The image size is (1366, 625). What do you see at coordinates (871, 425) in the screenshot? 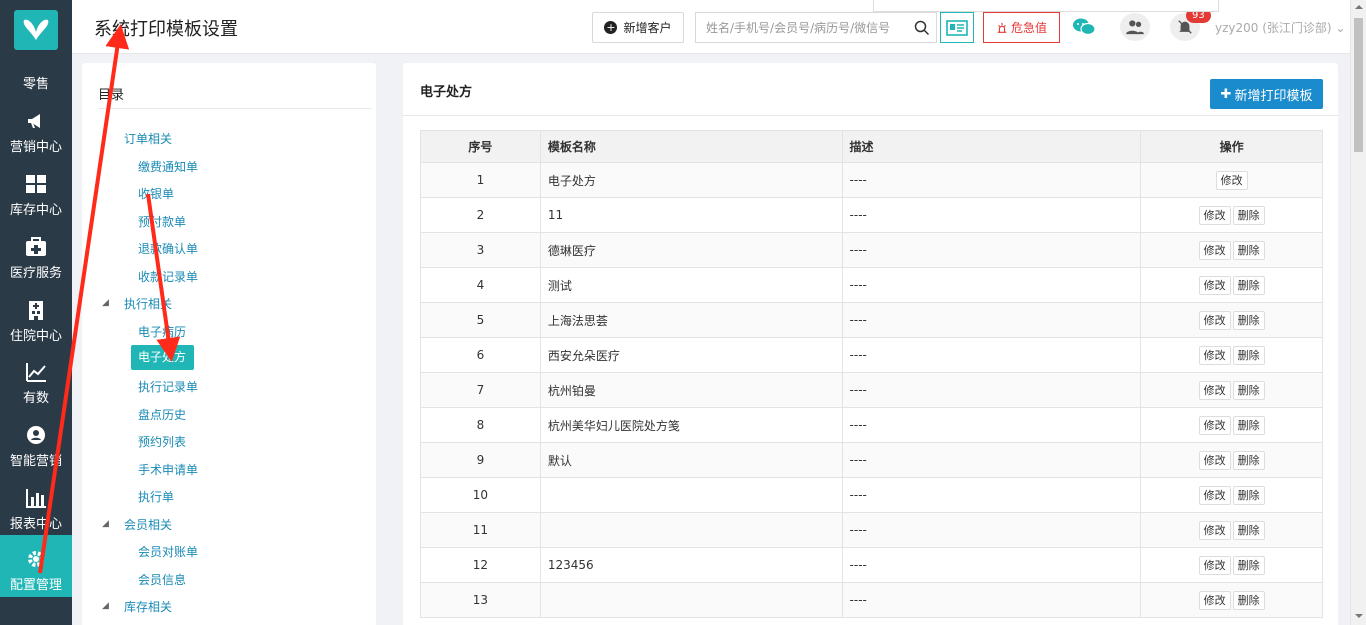
I see `table-row: 8 杭州美华妇儿医院处方笺 ---- 修改 删除` at bounding box center [871, 425].